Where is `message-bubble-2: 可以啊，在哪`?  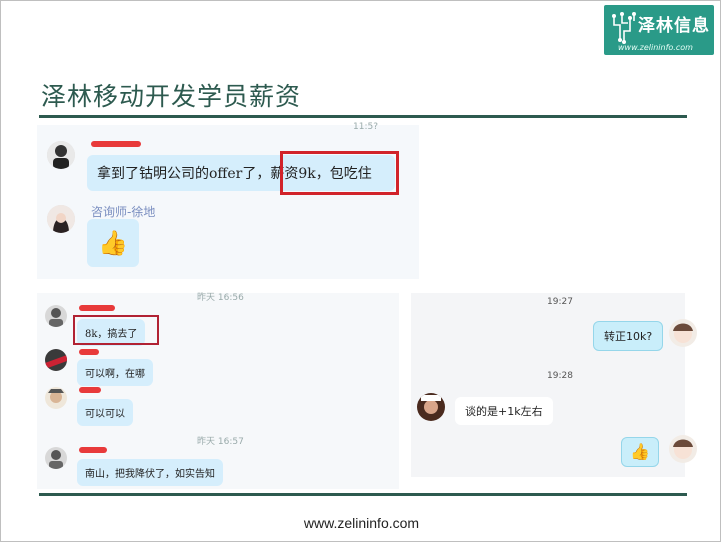 message-bubble-2: 可以啊，在哪 is located at coordinates (115, 372).